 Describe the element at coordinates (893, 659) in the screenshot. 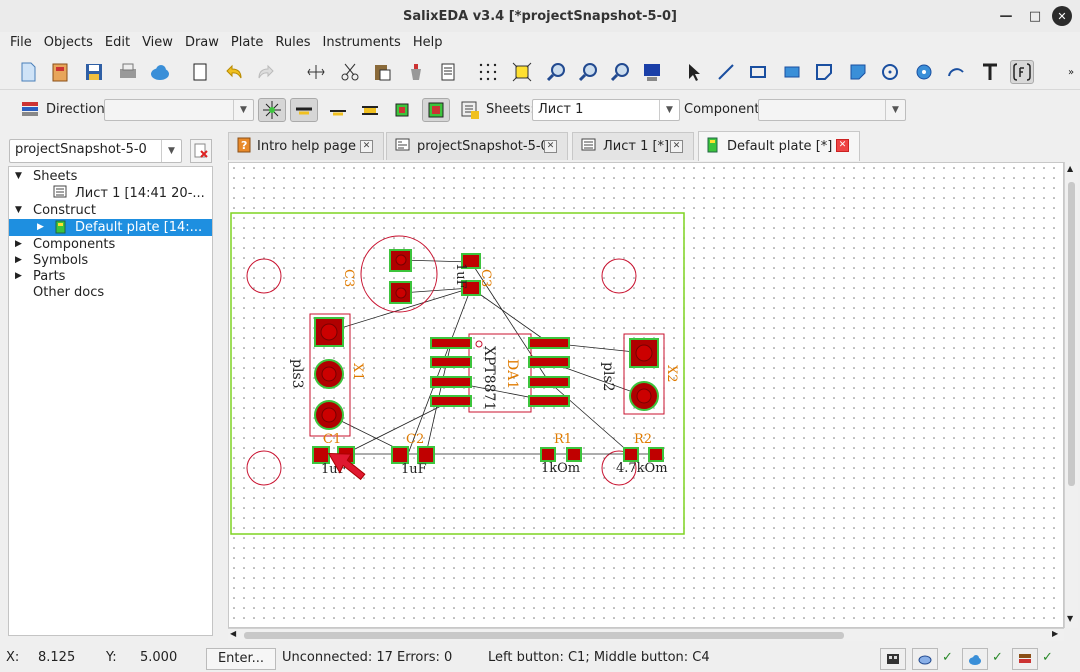

I see `film-icon` at that location.